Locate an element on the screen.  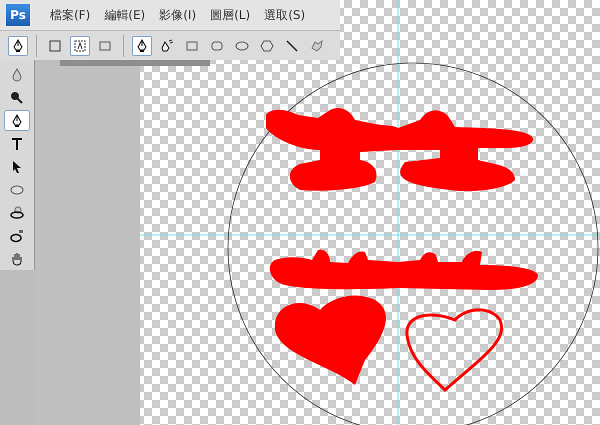
mode-button is located at coordinates (80, 46).